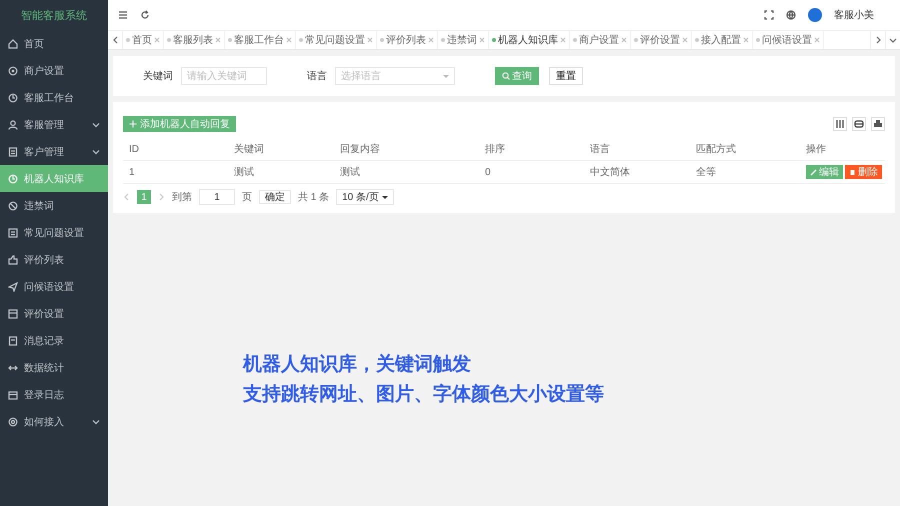 The width and height of the screenshot is (900, 506). What do you see at coordinates (145, 15) in the screenshot?
I see `refresh-icon` at bounding box center [145, 15].